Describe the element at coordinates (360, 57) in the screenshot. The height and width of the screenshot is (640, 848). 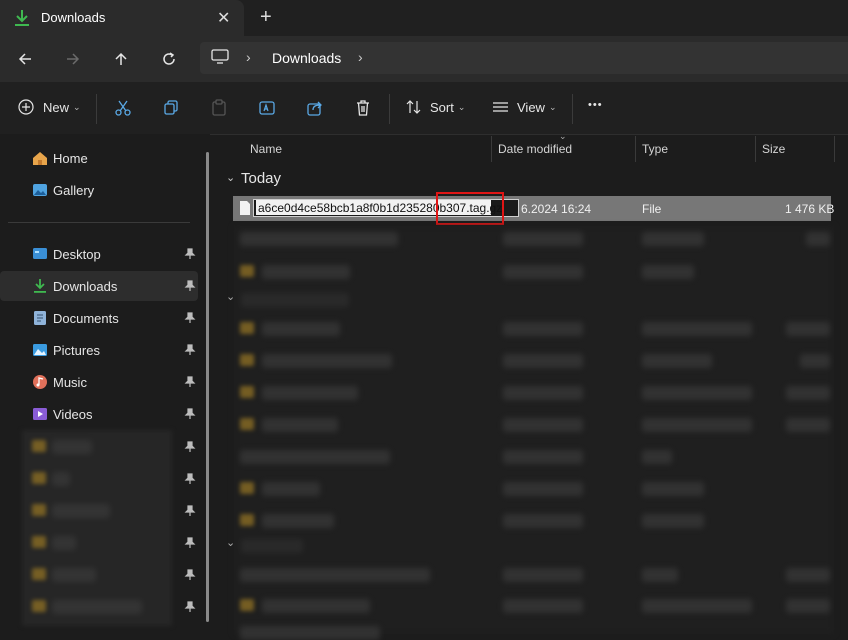
I see `breadcrumb-chevron-end: ›` at that location.